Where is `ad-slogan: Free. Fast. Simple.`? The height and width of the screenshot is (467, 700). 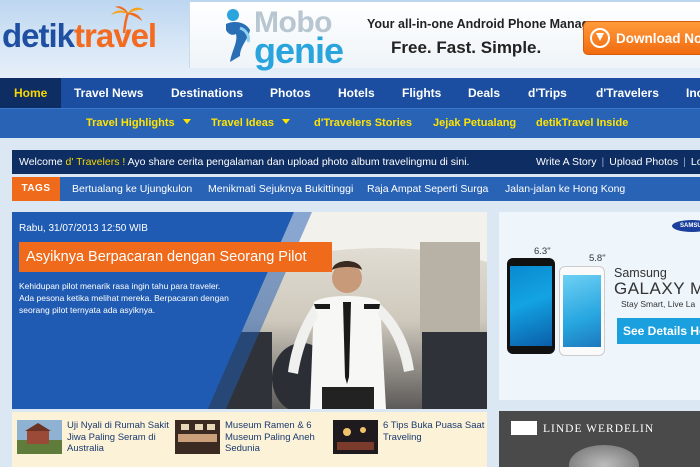
ad-slogan: Free. Fast. Simple. is located at coordinates (466, 47).